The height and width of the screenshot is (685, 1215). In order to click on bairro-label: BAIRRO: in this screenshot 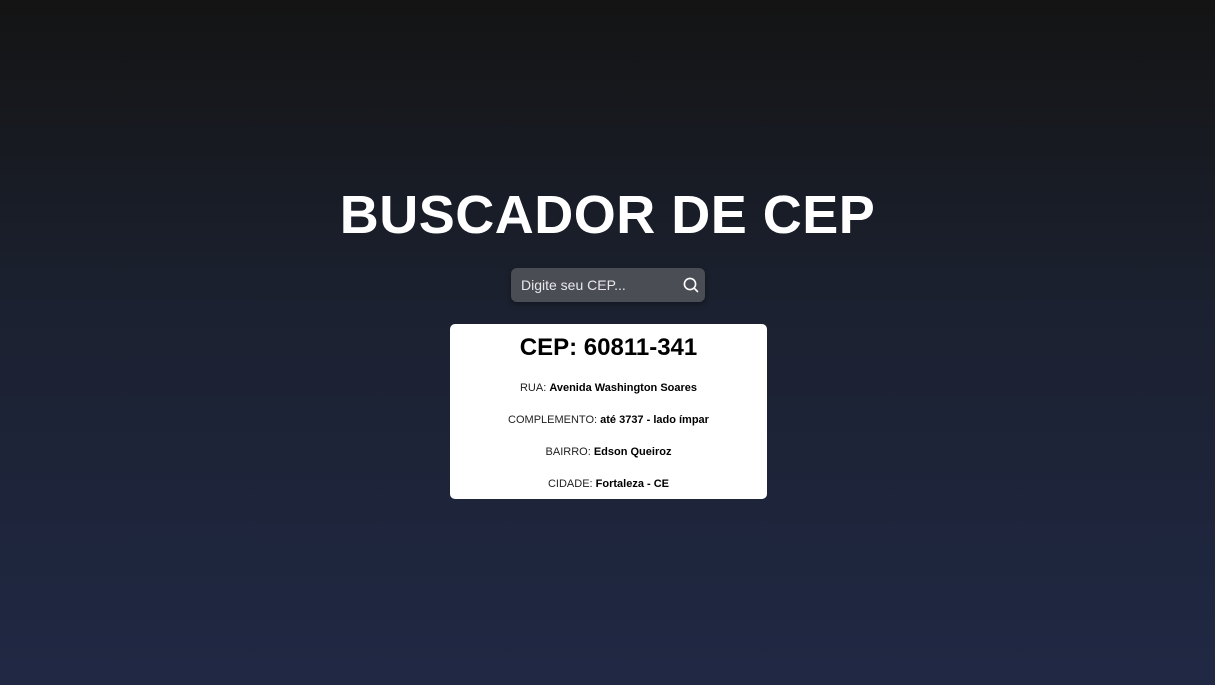, I will do `click(568, 452)`.